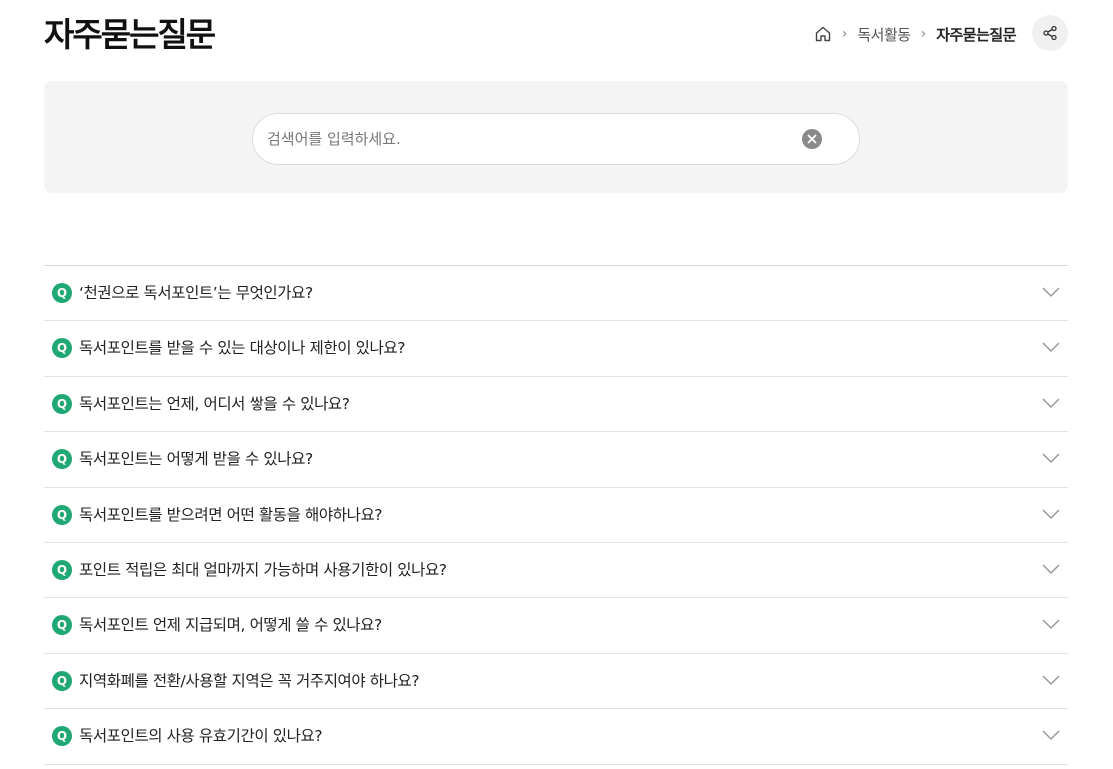 This screenshot has height=769, width=1113. Describe the element at coordinates (527, 139) in the screenshot. I see `search-input` at that location.